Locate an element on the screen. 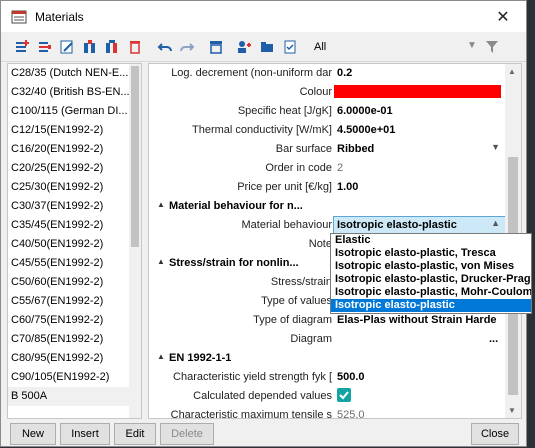 This screenshot has width=535, height=448. prop-thermal-conductivity: Thermal conductivity [W/mK] 4.5000e+01 is located at coordinates (327, 130).